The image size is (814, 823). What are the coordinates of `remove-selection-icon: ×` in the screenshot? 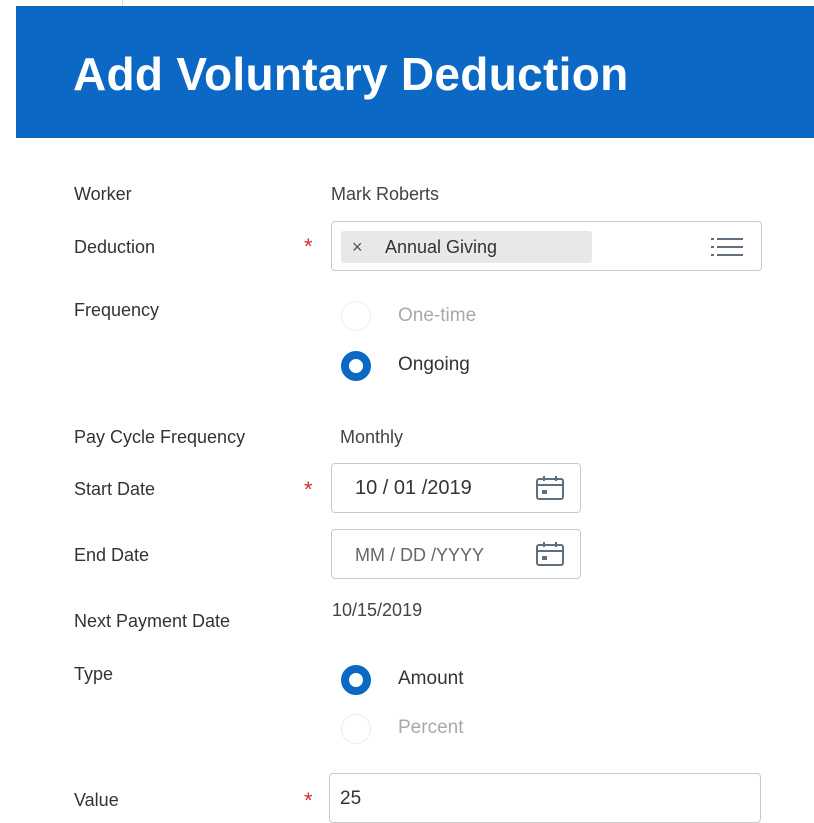 It's located at (357, 247).